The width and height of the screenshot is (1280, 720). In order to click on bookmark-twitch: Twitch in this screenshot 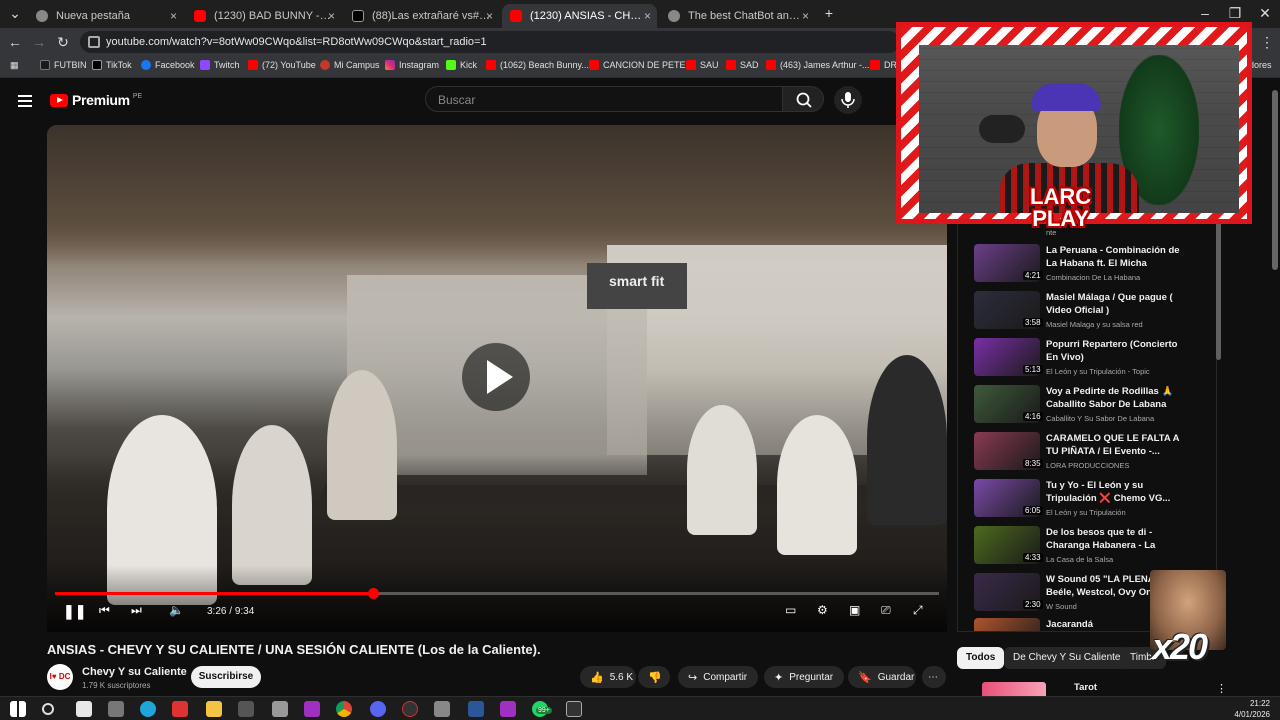, I will do `click(220, 65)`.